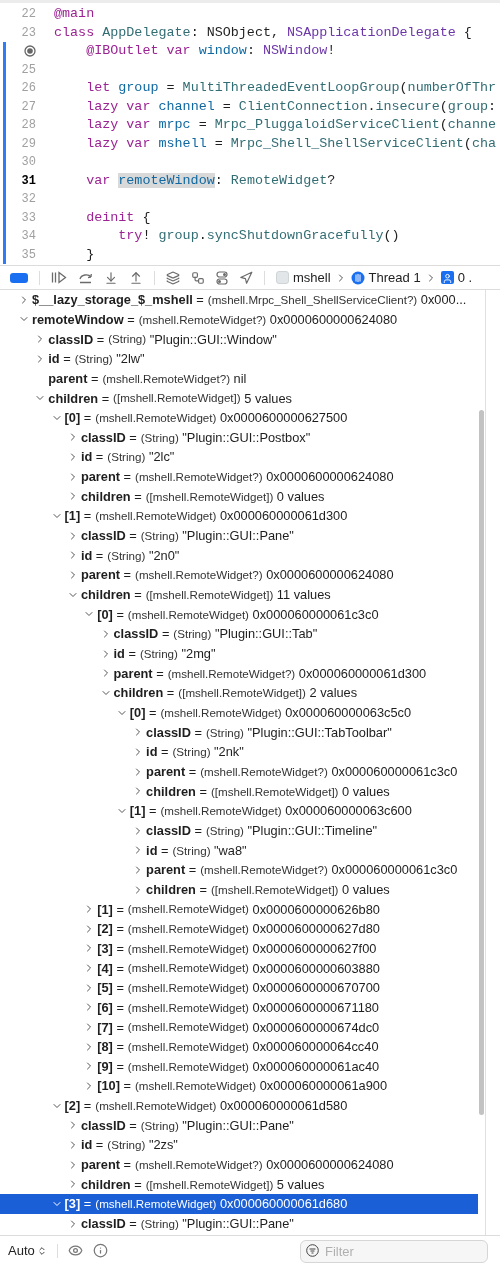 The height and width of the screenshot is (1265, 500). I want to click on variable-row: [0] = (mshell.RemoteWidget) 0x0000600000627500, so click(239, 417).